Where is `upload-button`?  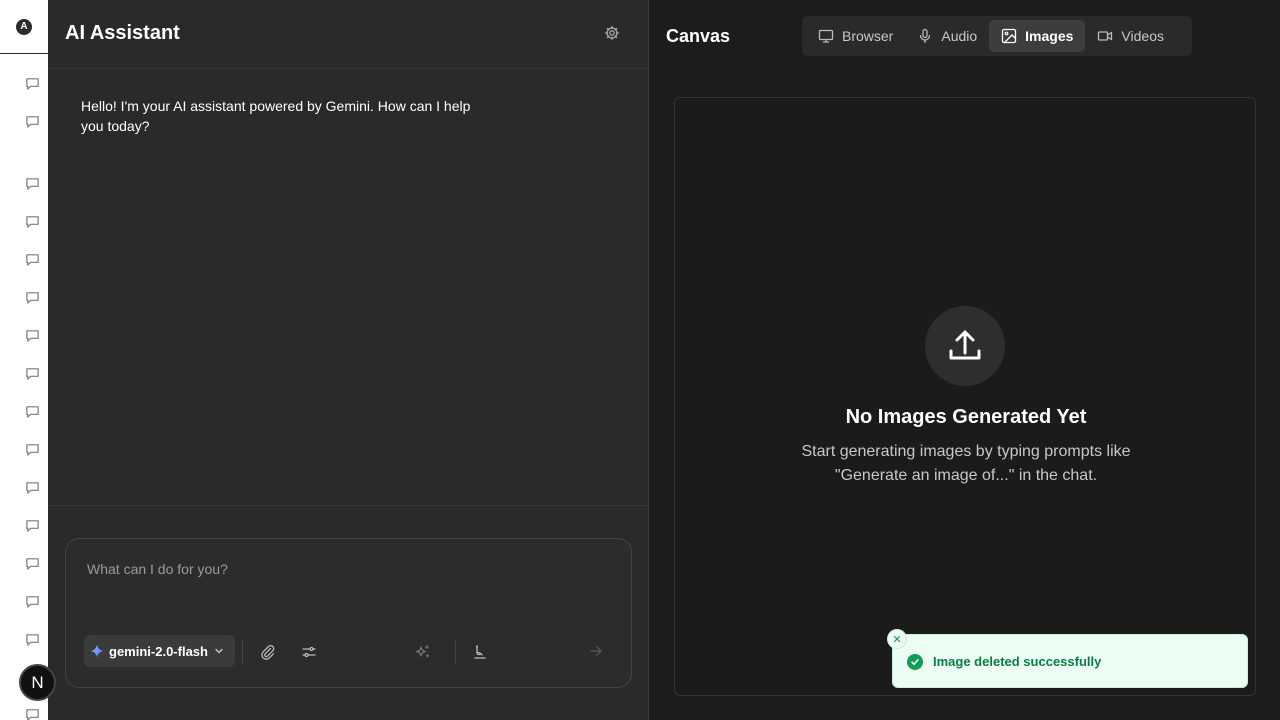
upload-button is located at coordinates (965, 346).